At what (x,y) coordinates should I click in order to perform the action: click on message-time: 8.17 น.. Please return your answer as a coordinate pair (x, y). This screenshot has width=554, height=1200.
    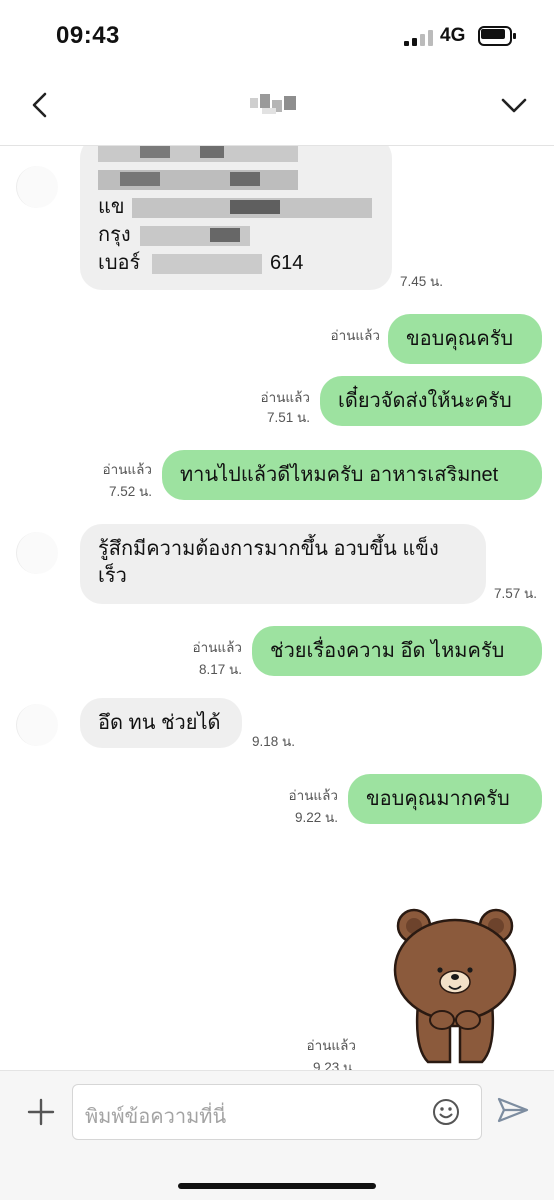
    Looking at the image, I should click on (220, 669).